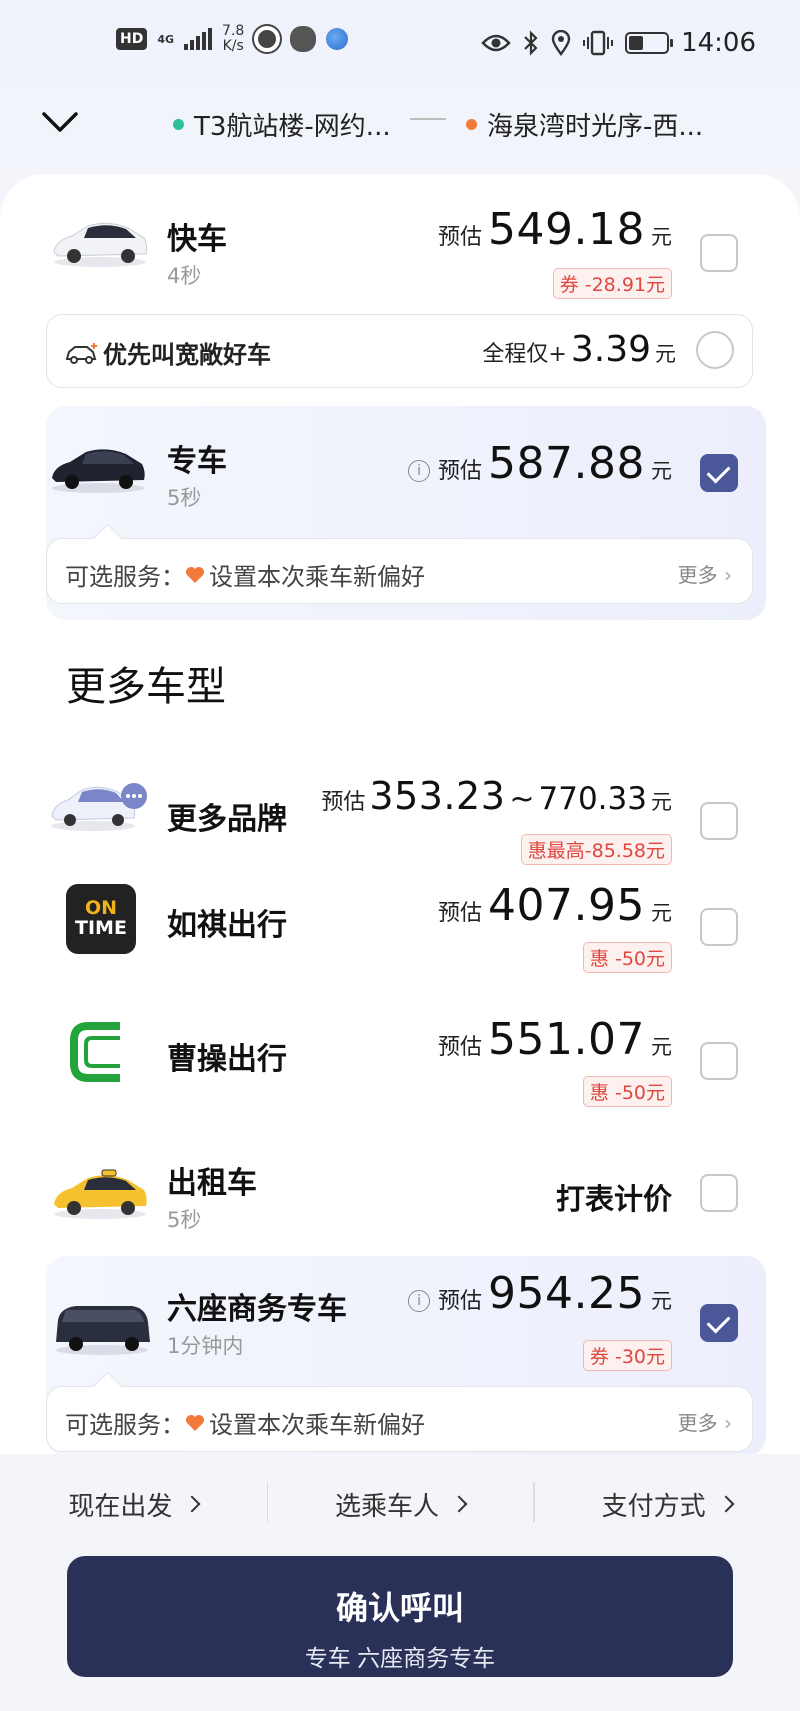 This screenshot has width=800, height=1711. Describe the element at coordinates (428, 119) in the screenshot. I see `route-separator` at that location.